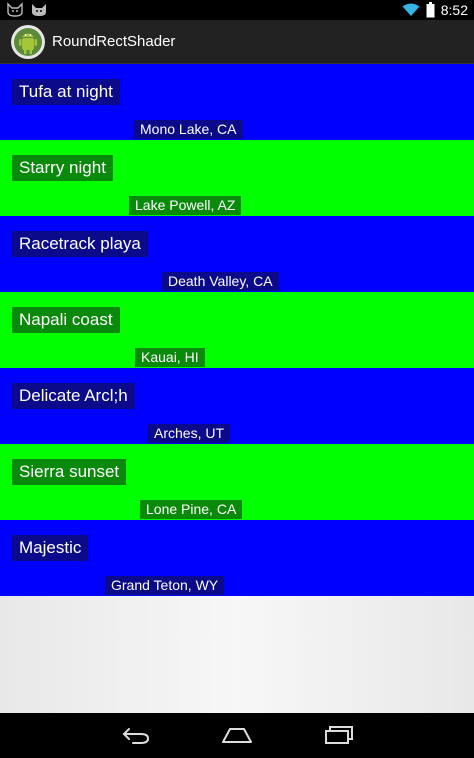  I want to click on item-subtitle: Lone Pine, CA, so click(191, 509).